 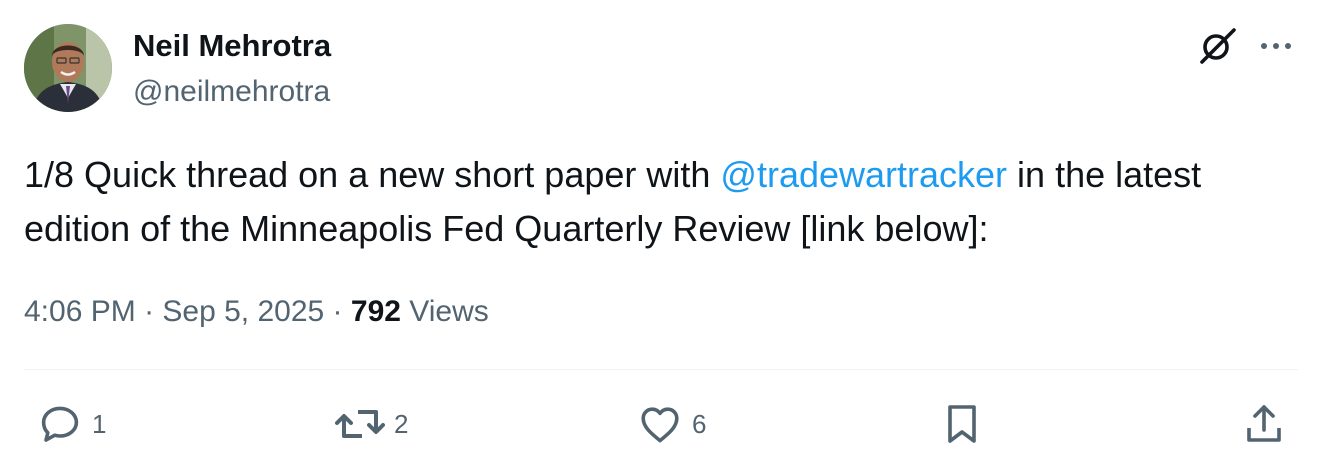 I want to click on tweet-meta: 4:06 PM · Sep 5, 2025 · 792 Views, so click(x=256, y=312).